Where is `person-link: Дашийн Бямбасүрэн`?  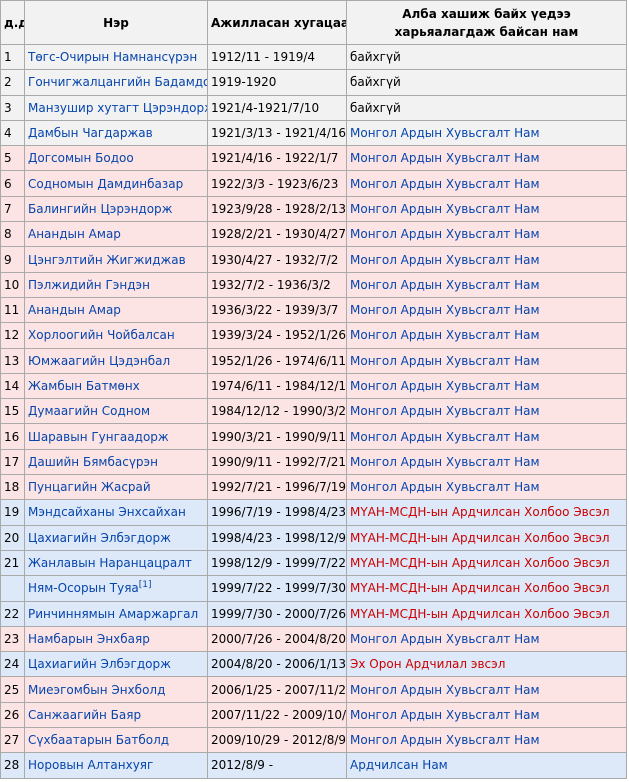 person-link: Дашийн Бямбасүрэн is located at coordinates (93, 462).